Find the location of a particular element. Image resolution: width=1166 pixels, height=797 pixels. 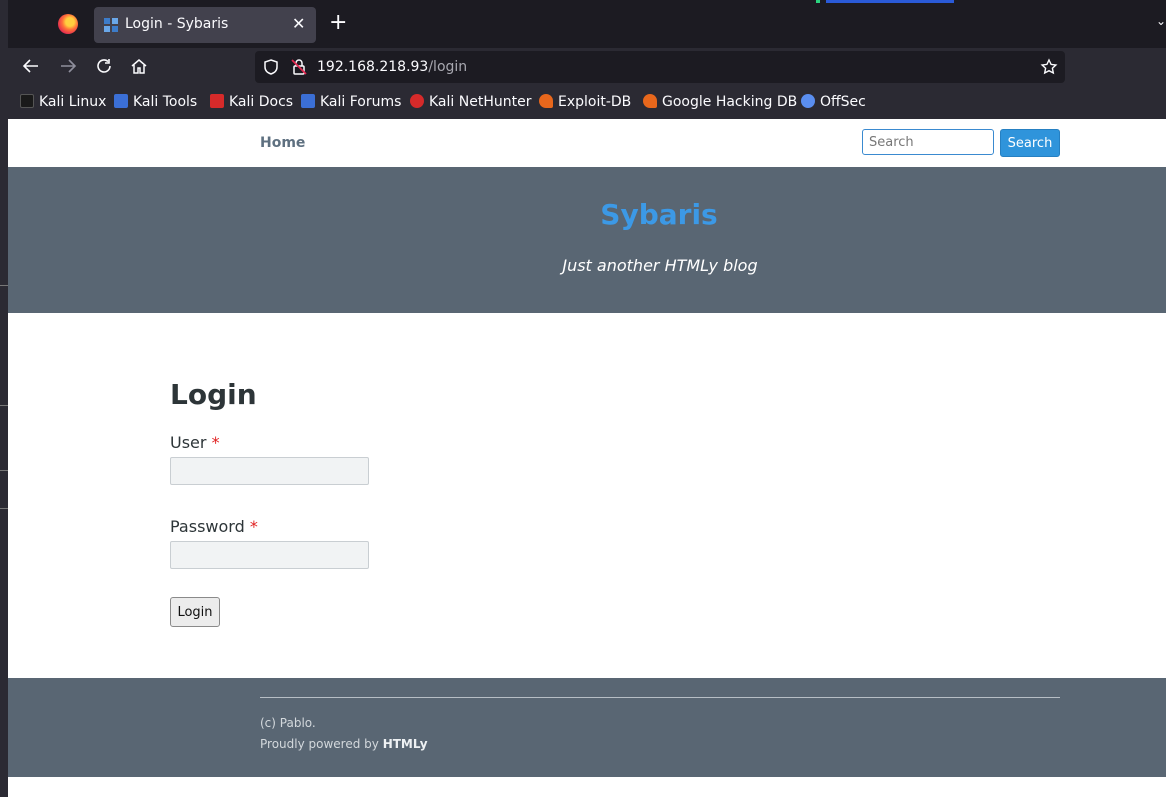

login-button: Login is located at coordinates (195, 612).